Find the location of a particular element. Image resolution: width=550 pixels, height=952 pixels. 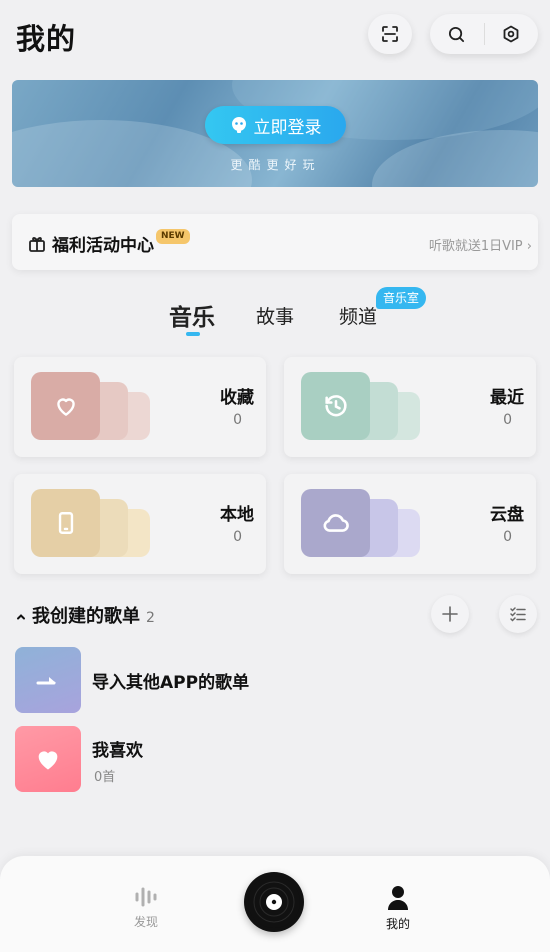

playlist-title-liked: 我喜欢 is located at coordinates (117, 748).